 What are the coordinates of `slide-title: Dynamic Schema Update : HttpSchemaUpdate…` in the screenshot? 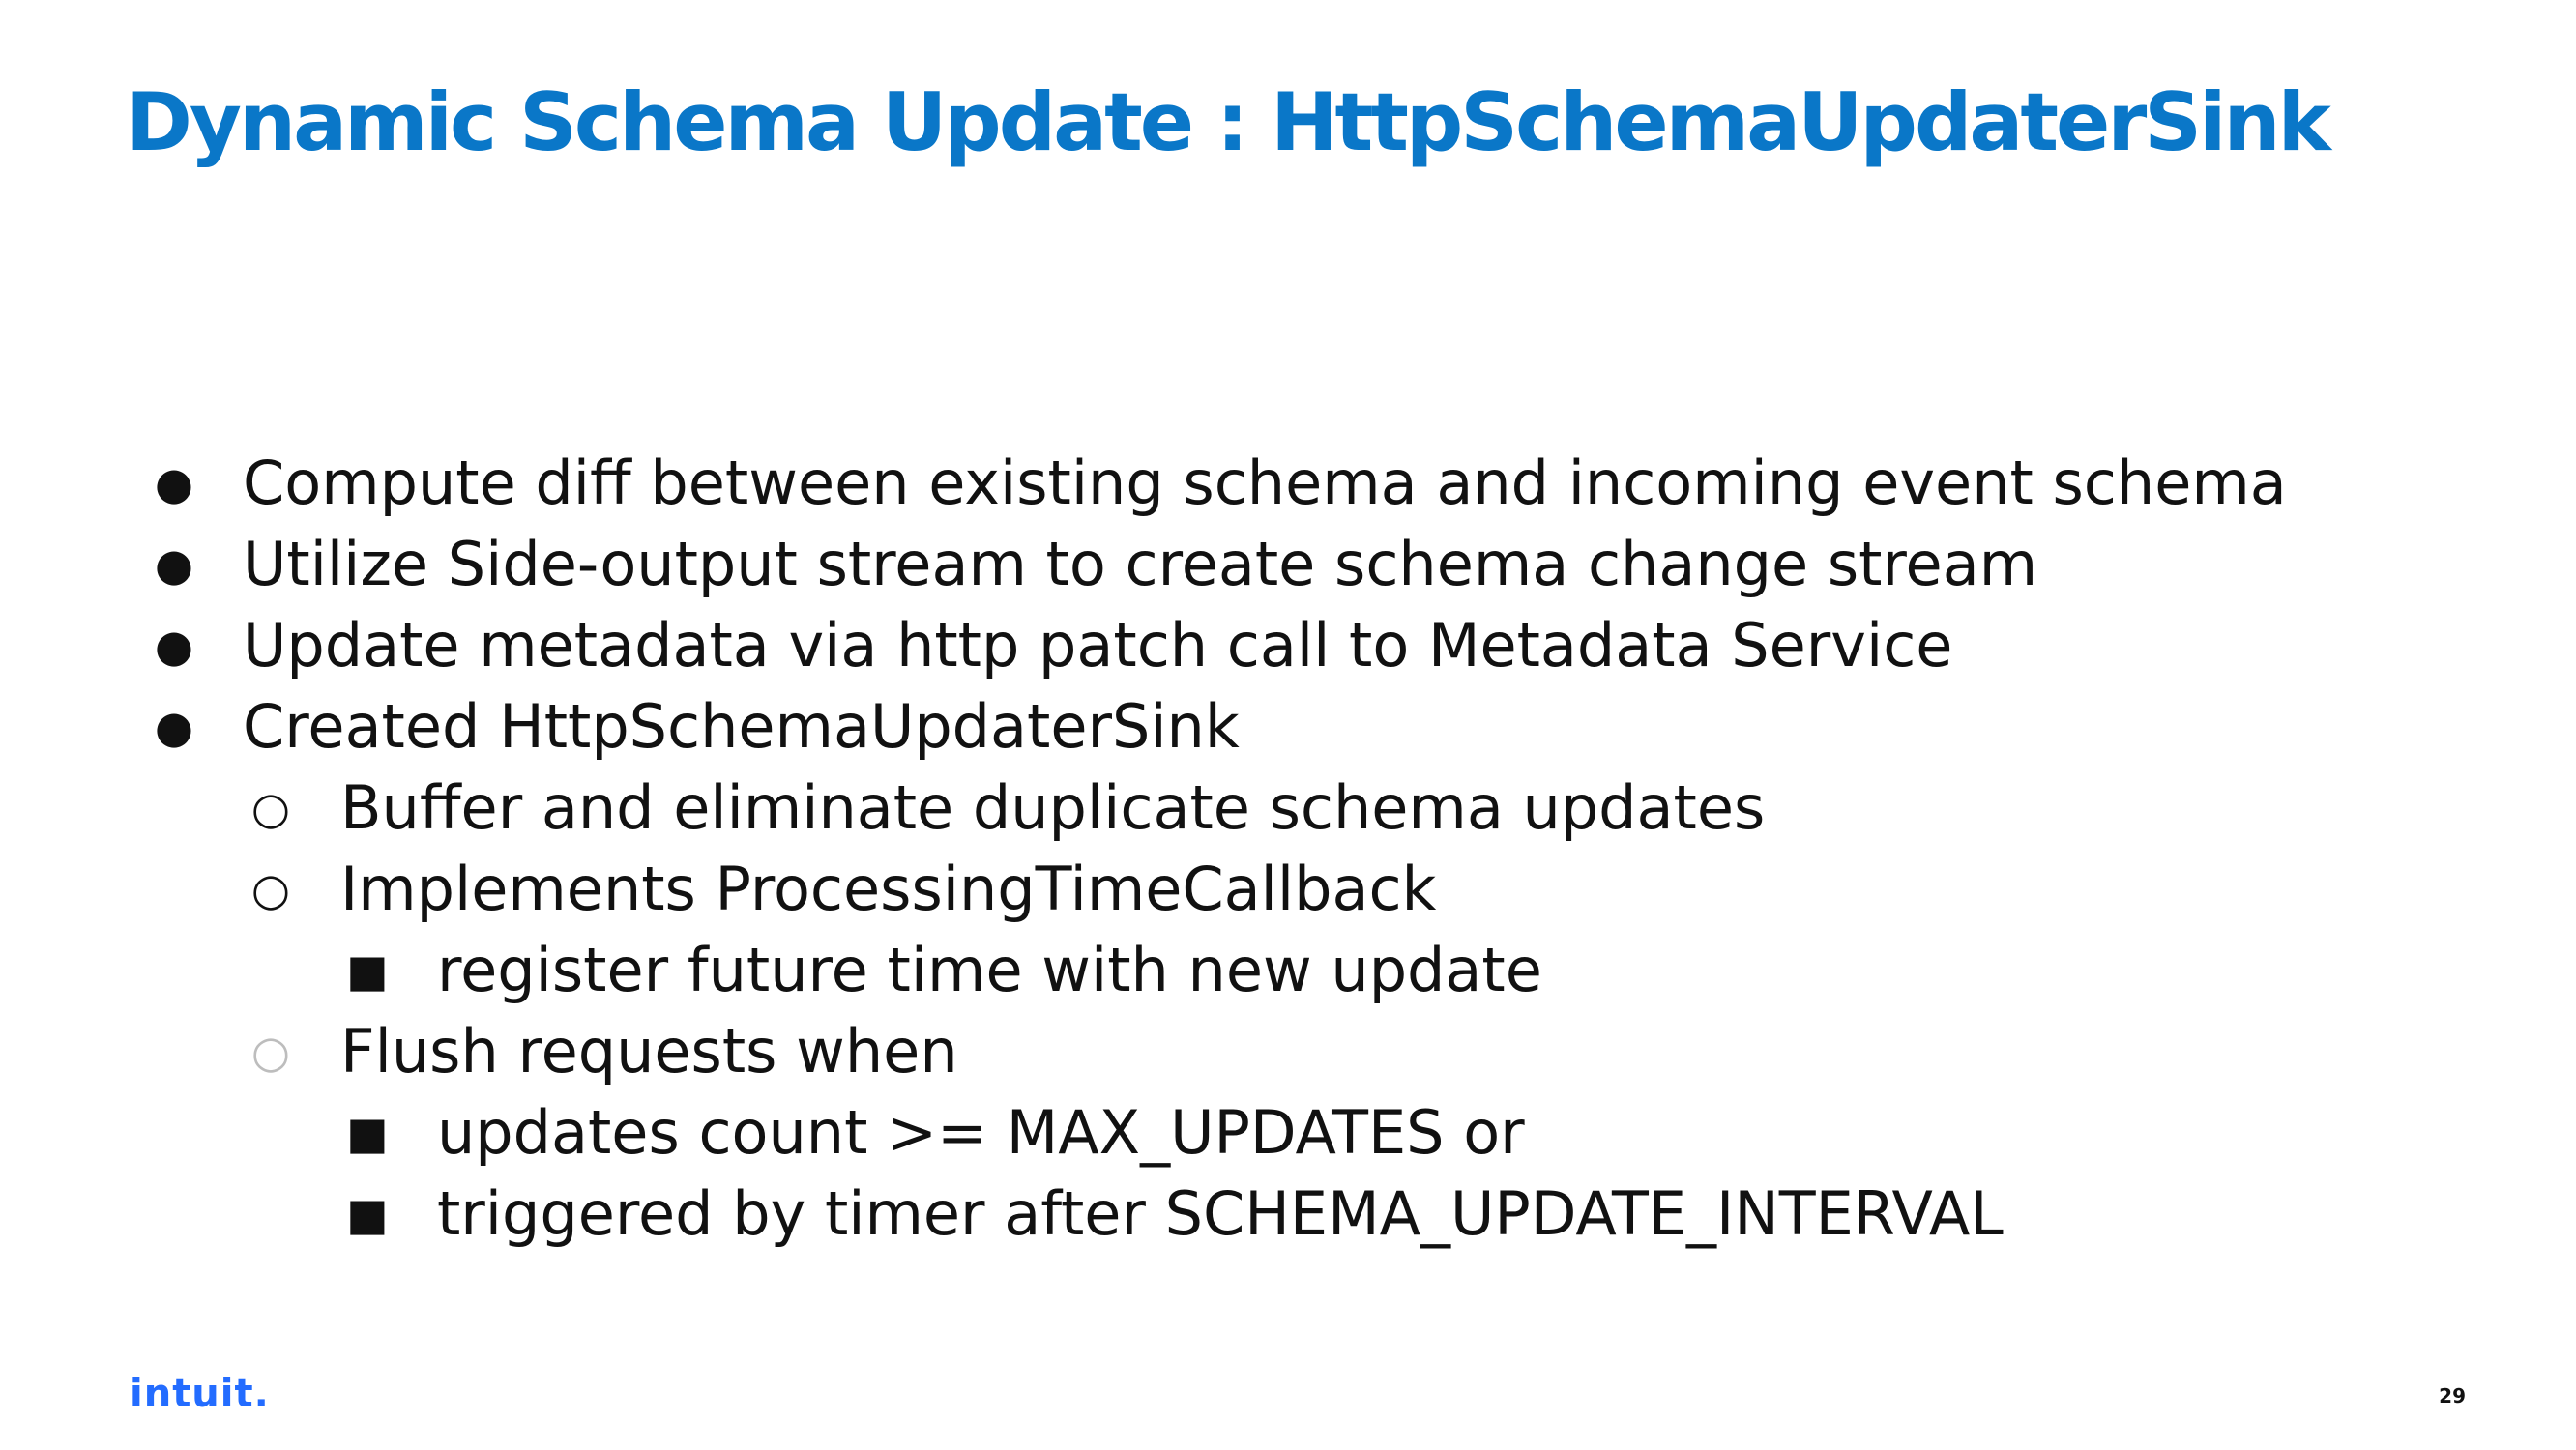 It's located at (1228, 122).